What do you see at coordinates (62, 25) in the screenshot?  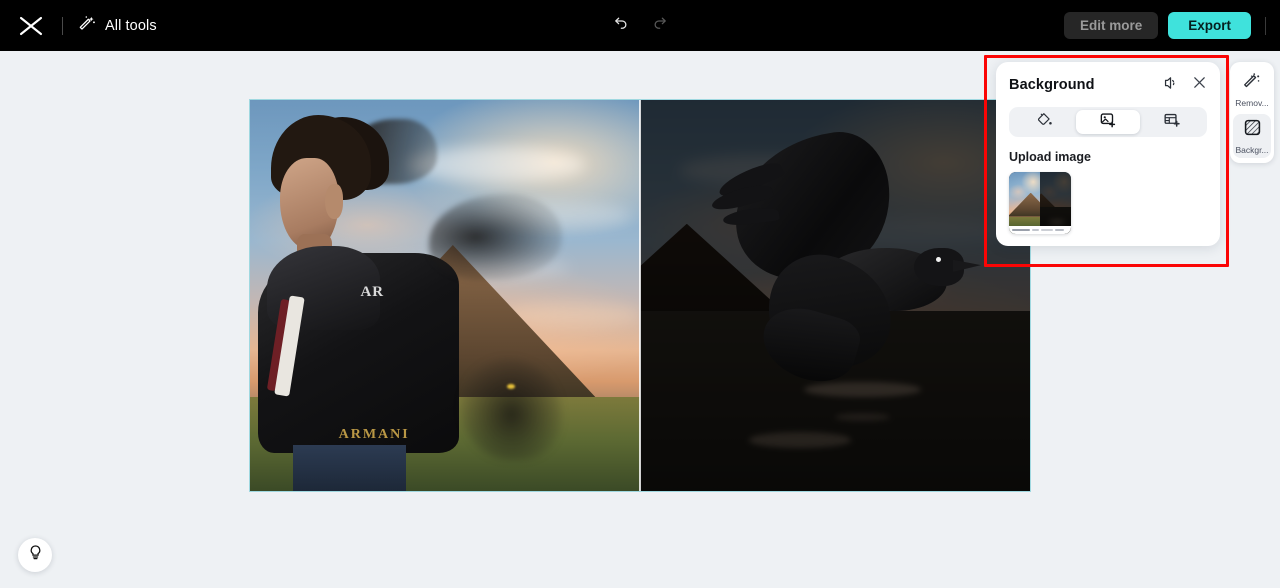 I see `toolbar-divider` at bounding box center [62, 25].